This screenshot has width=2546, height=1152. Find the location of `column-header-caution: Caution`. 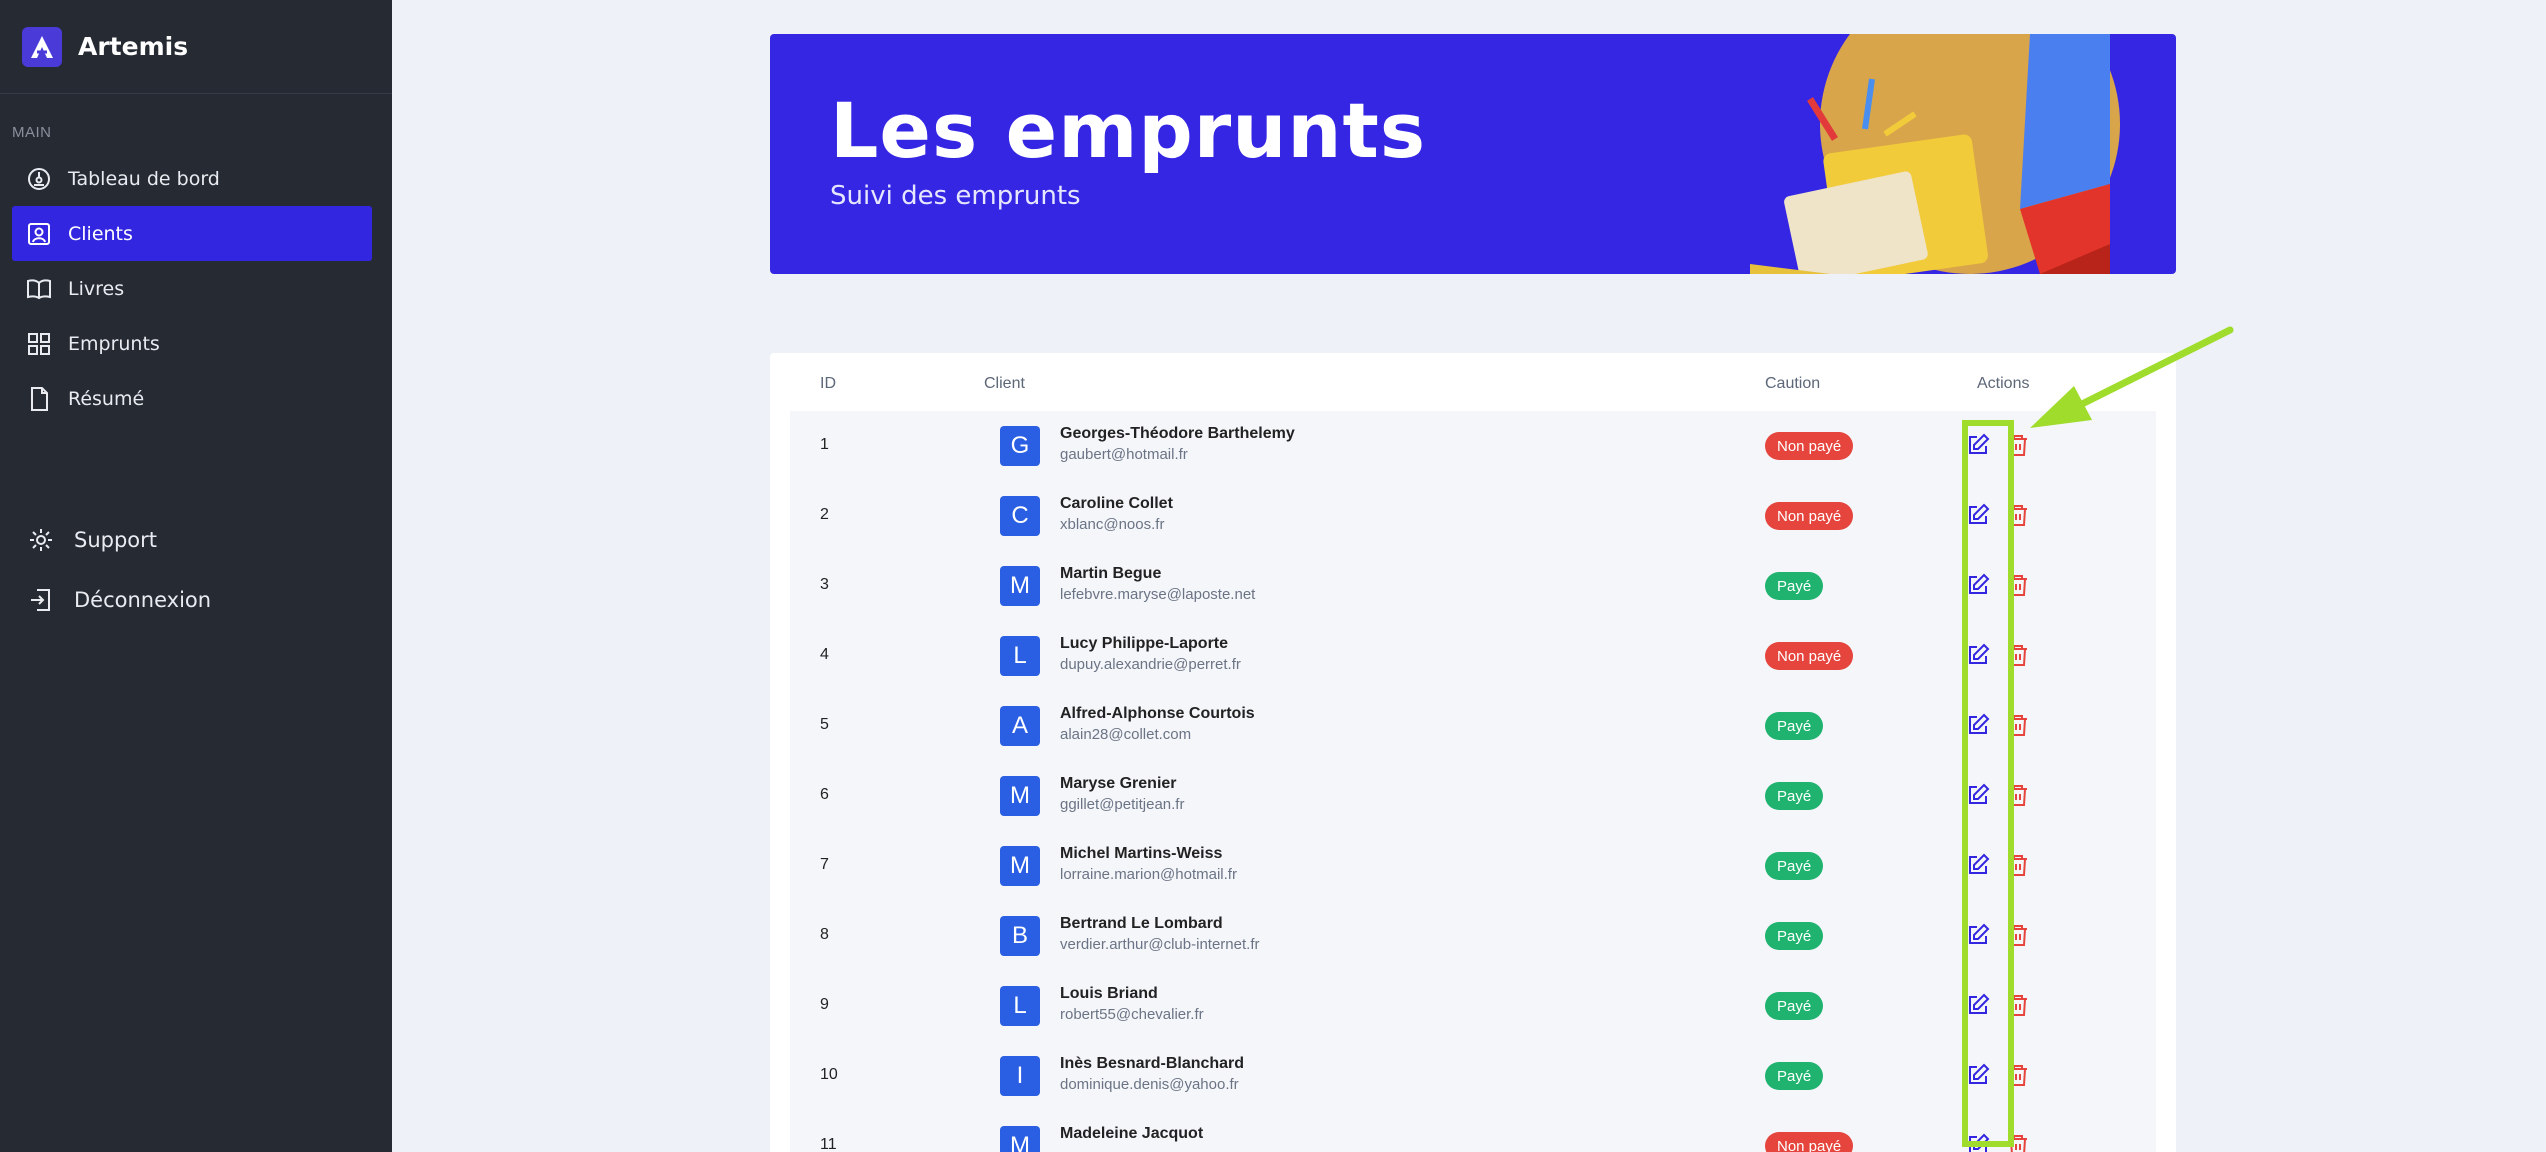

column-header-caution: Caution is located at coordinates (1793, 383).